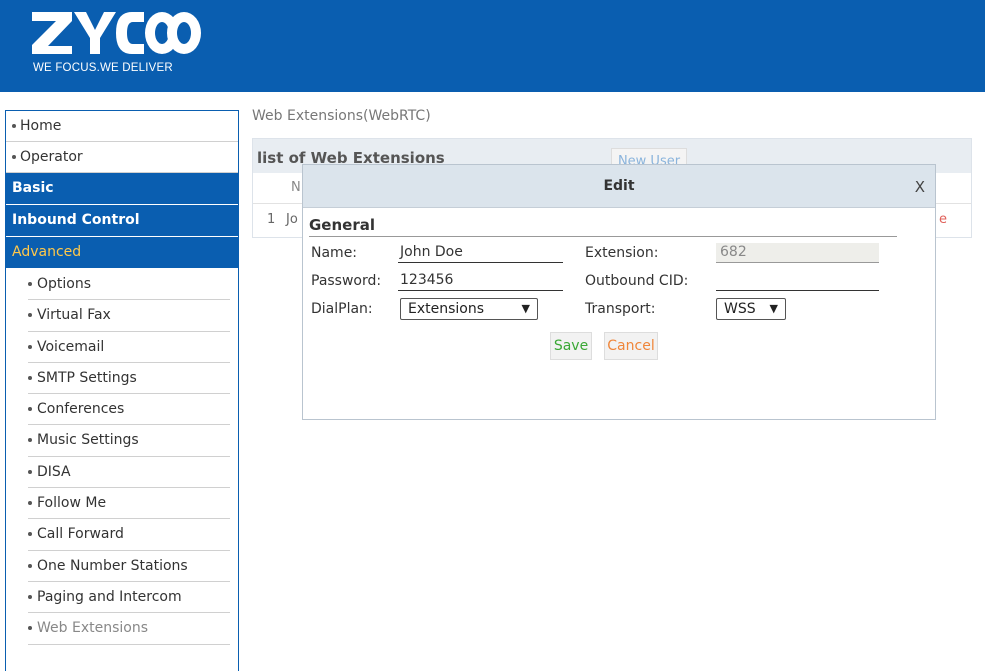 This screenshot has width=985, height=671. What do you see at coordinates (943, 219) in the screenshot?
I see `row-delete-link: e` at bounding box center [943, 219].